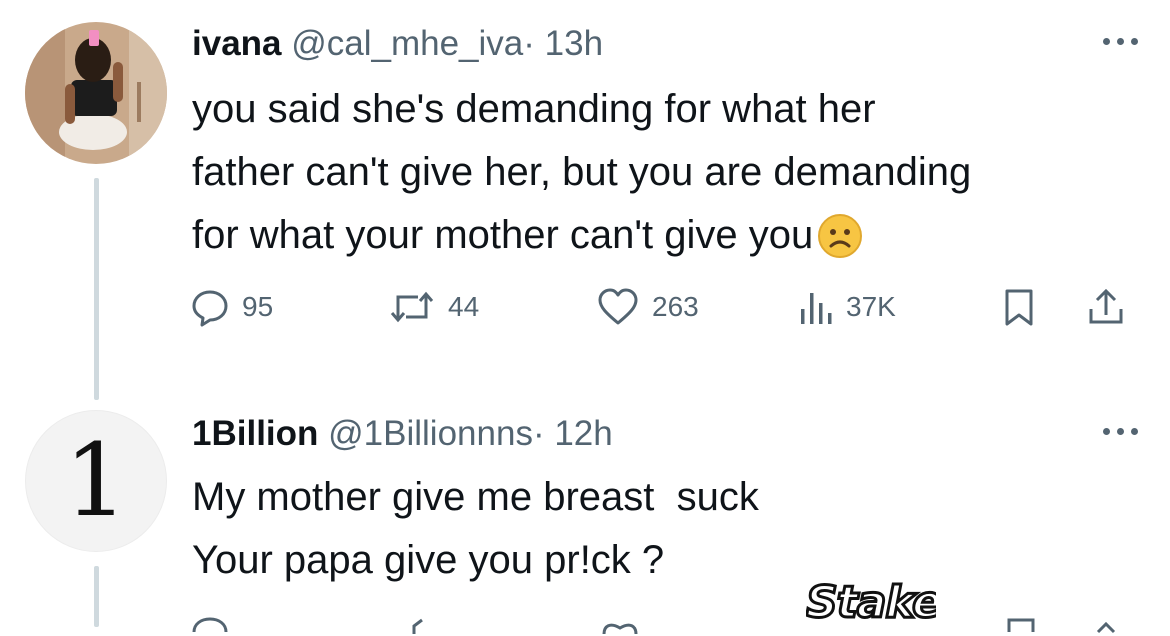 The height and width of the screenshot is (636, 1170). I want to click on share-button, so click(1106, 307).